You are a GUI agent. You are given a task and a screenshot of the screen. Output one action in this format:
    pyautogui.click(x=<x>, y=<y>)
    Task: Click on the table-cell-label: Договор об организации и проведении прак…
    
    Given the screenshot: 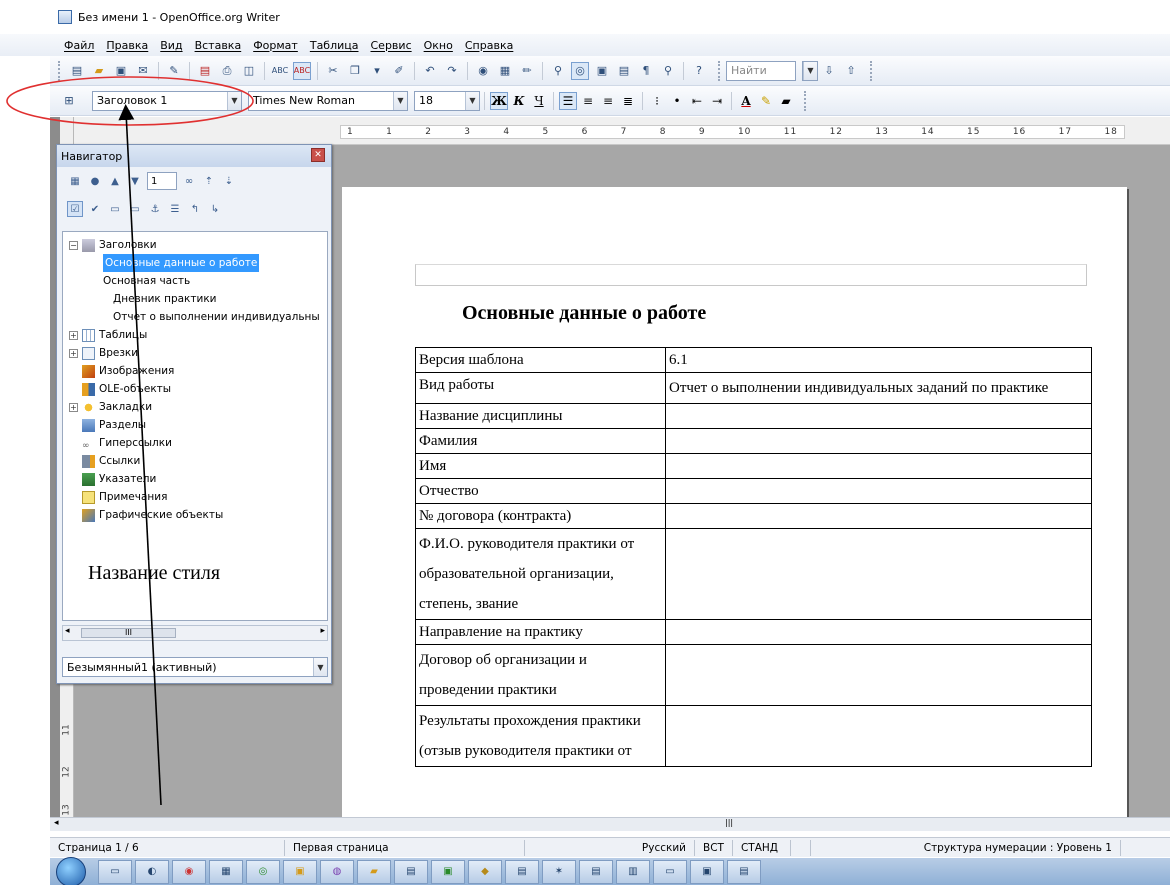 What is the action you would take?
    pyautogui.click(x=540, y=675)
    